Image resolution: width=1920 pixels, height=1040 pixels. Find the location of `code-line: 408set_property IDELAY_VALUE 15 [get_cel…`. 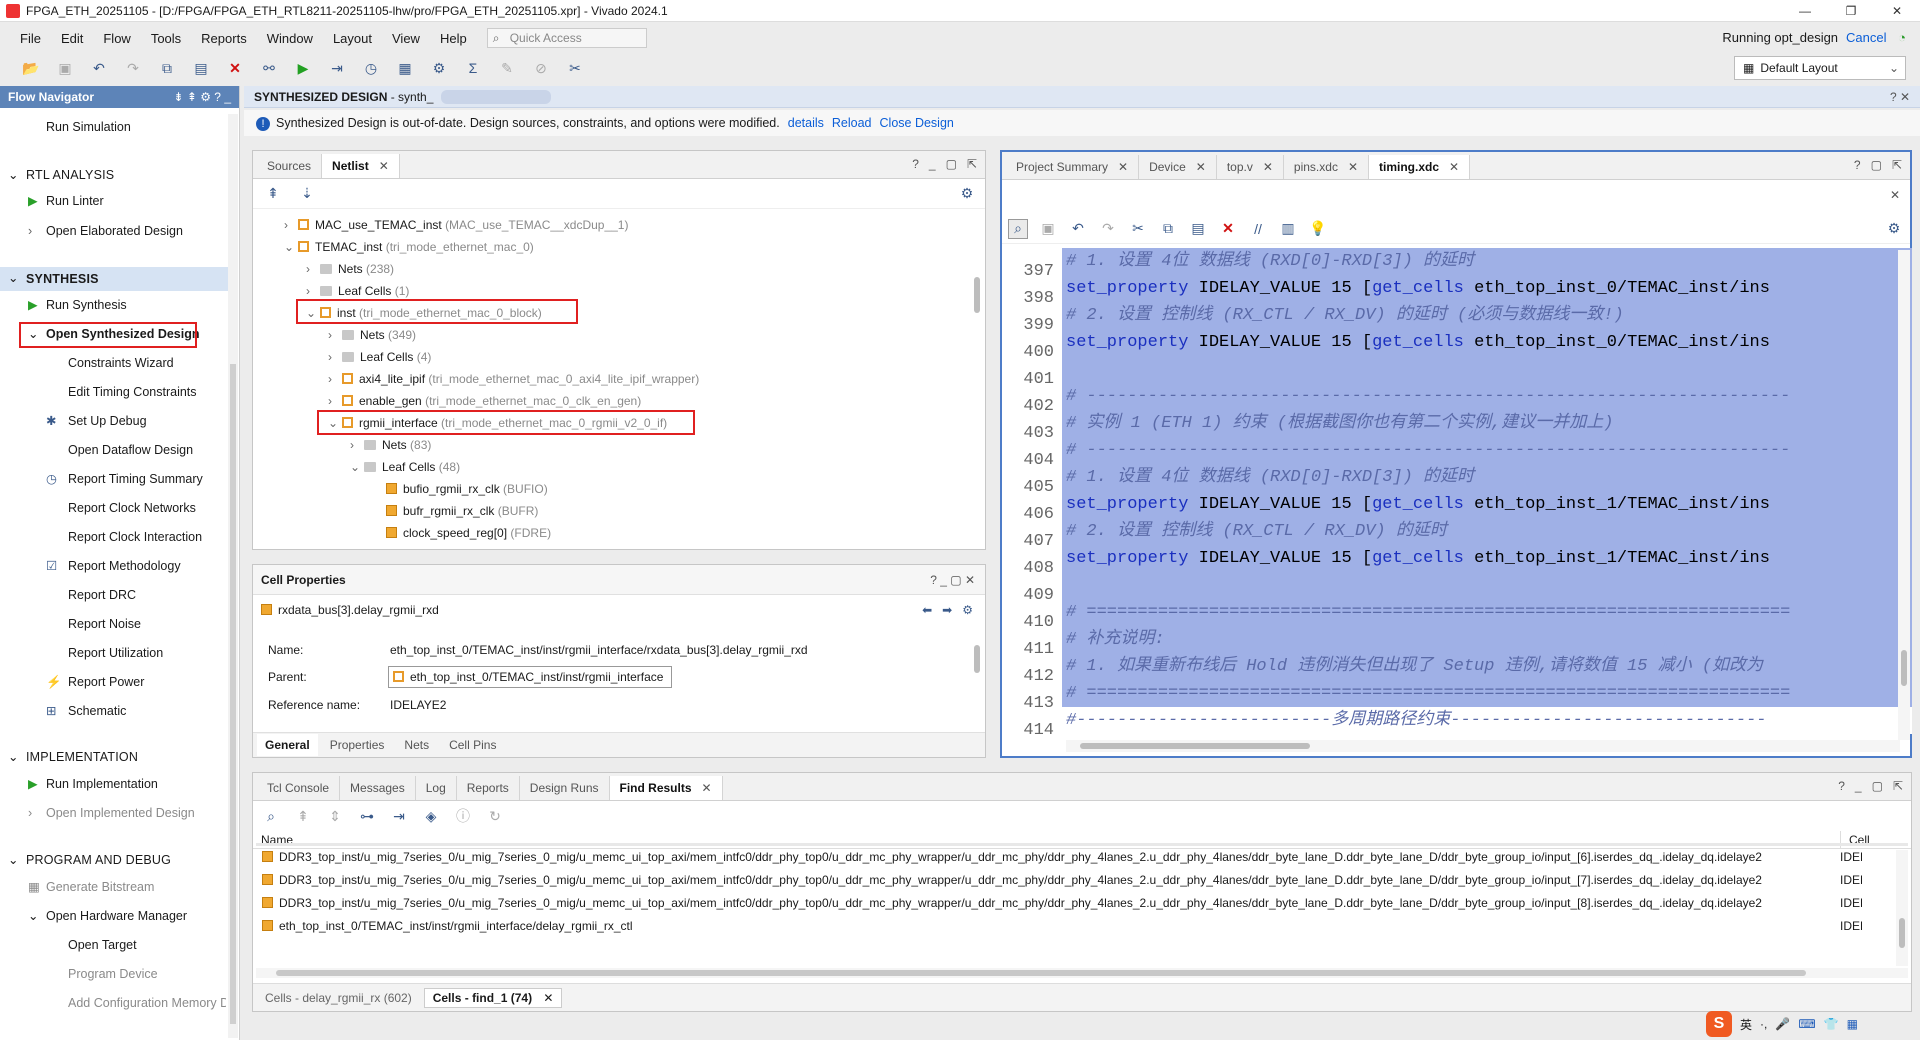

code-line: 408set_property IDELAY_VALUE 15 [get_cel… is located at coordinates (1458, 563).